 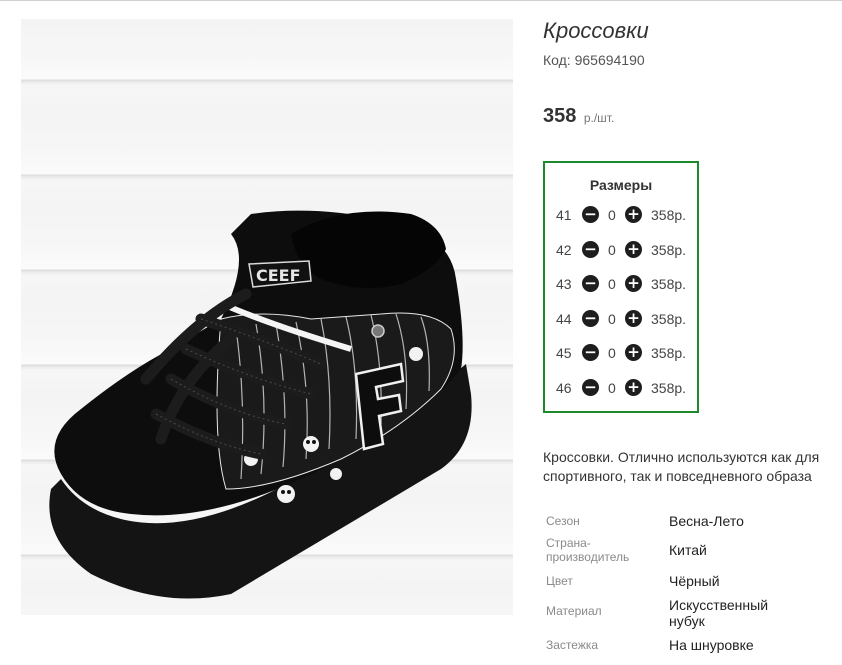 What do you see at coordinates (621, 319) in the screenshot?
I see `size-row: 44 − 0 + 358р.` at bounding box center [621, 319].